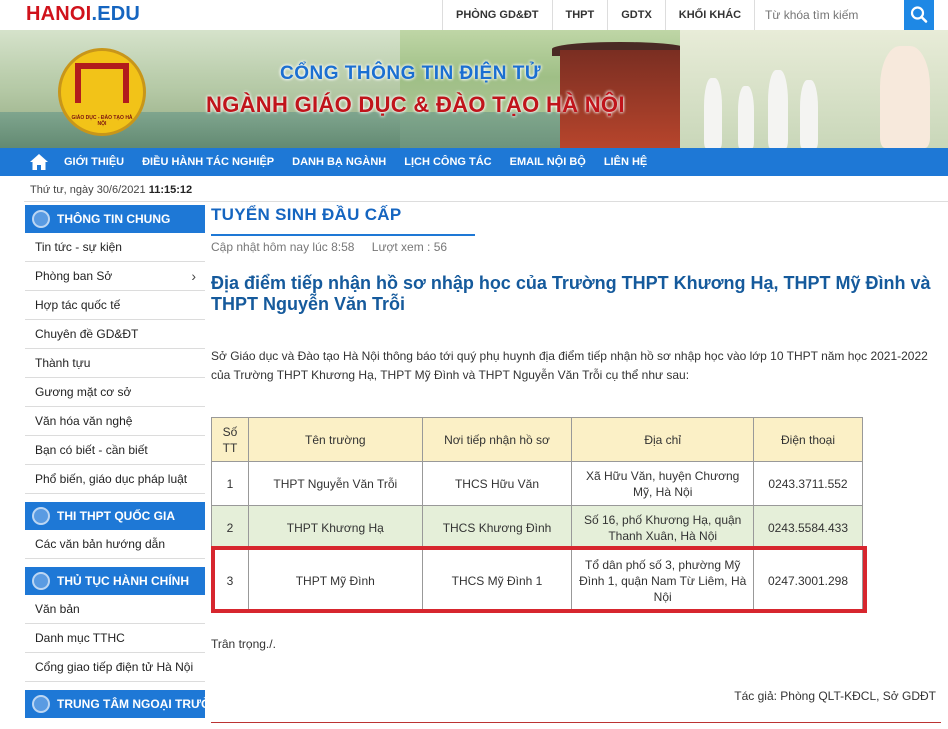  Describe the element at coordinates (88, 190) in the screenshot. I see `current-date: Thứ tư, ngày 30/6/2021` at that location.